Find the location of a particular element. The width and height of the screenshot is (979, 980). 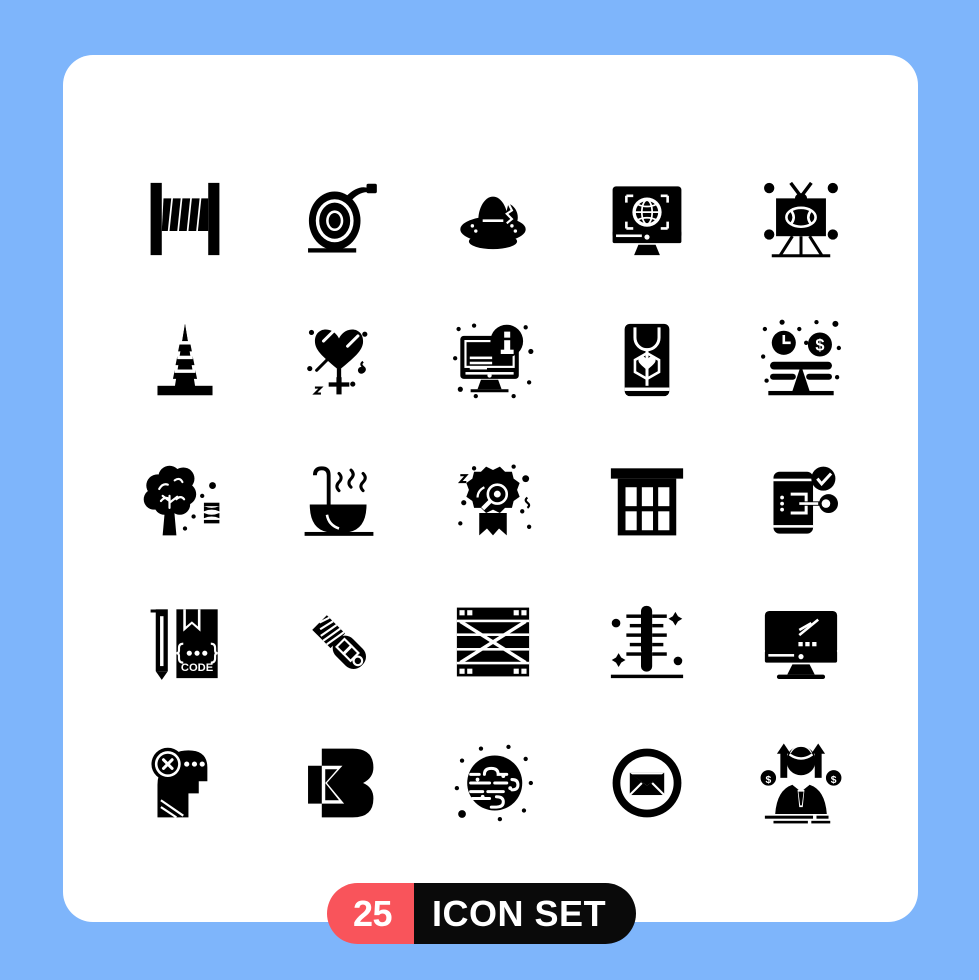

cable-spool-icon is located at coordinates (185, 218).